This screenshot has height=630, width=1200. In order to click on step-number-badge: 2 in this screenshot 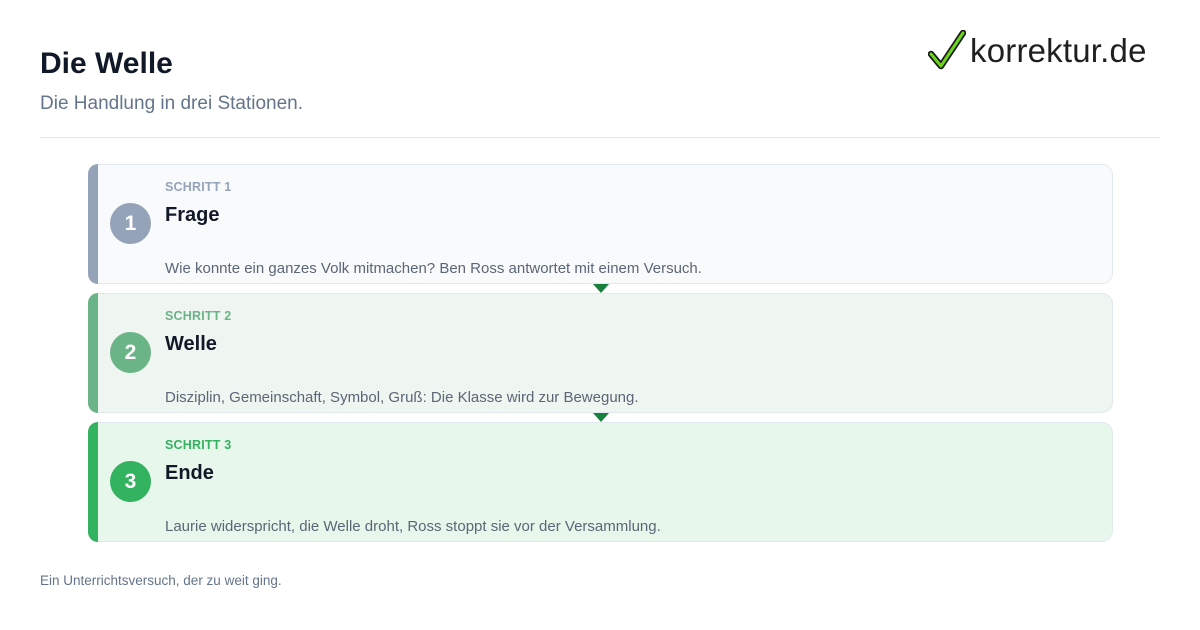, I will do `click(130, 352)`.